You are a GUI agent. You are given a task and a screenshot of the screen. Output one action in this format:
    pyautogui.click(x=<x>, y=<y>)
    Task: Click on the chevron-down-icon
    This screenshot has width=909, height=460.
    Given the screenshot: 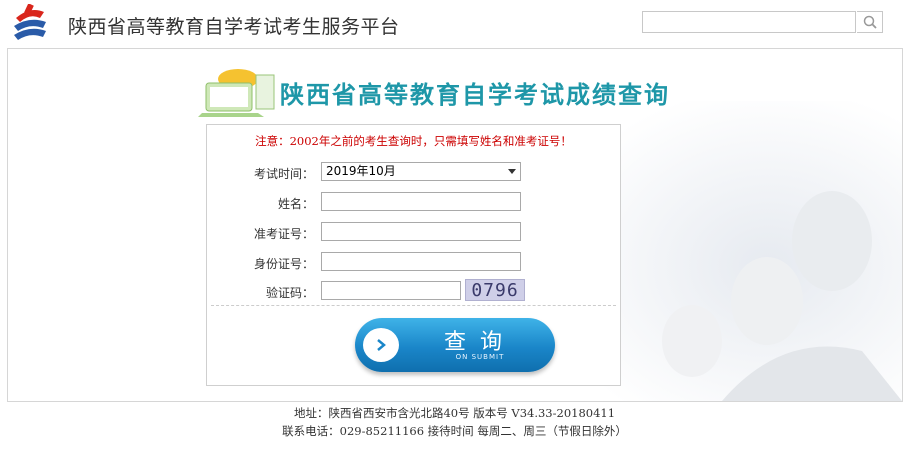 What is the action you would take?
    pyautogui.click(x=512, y=171)
    